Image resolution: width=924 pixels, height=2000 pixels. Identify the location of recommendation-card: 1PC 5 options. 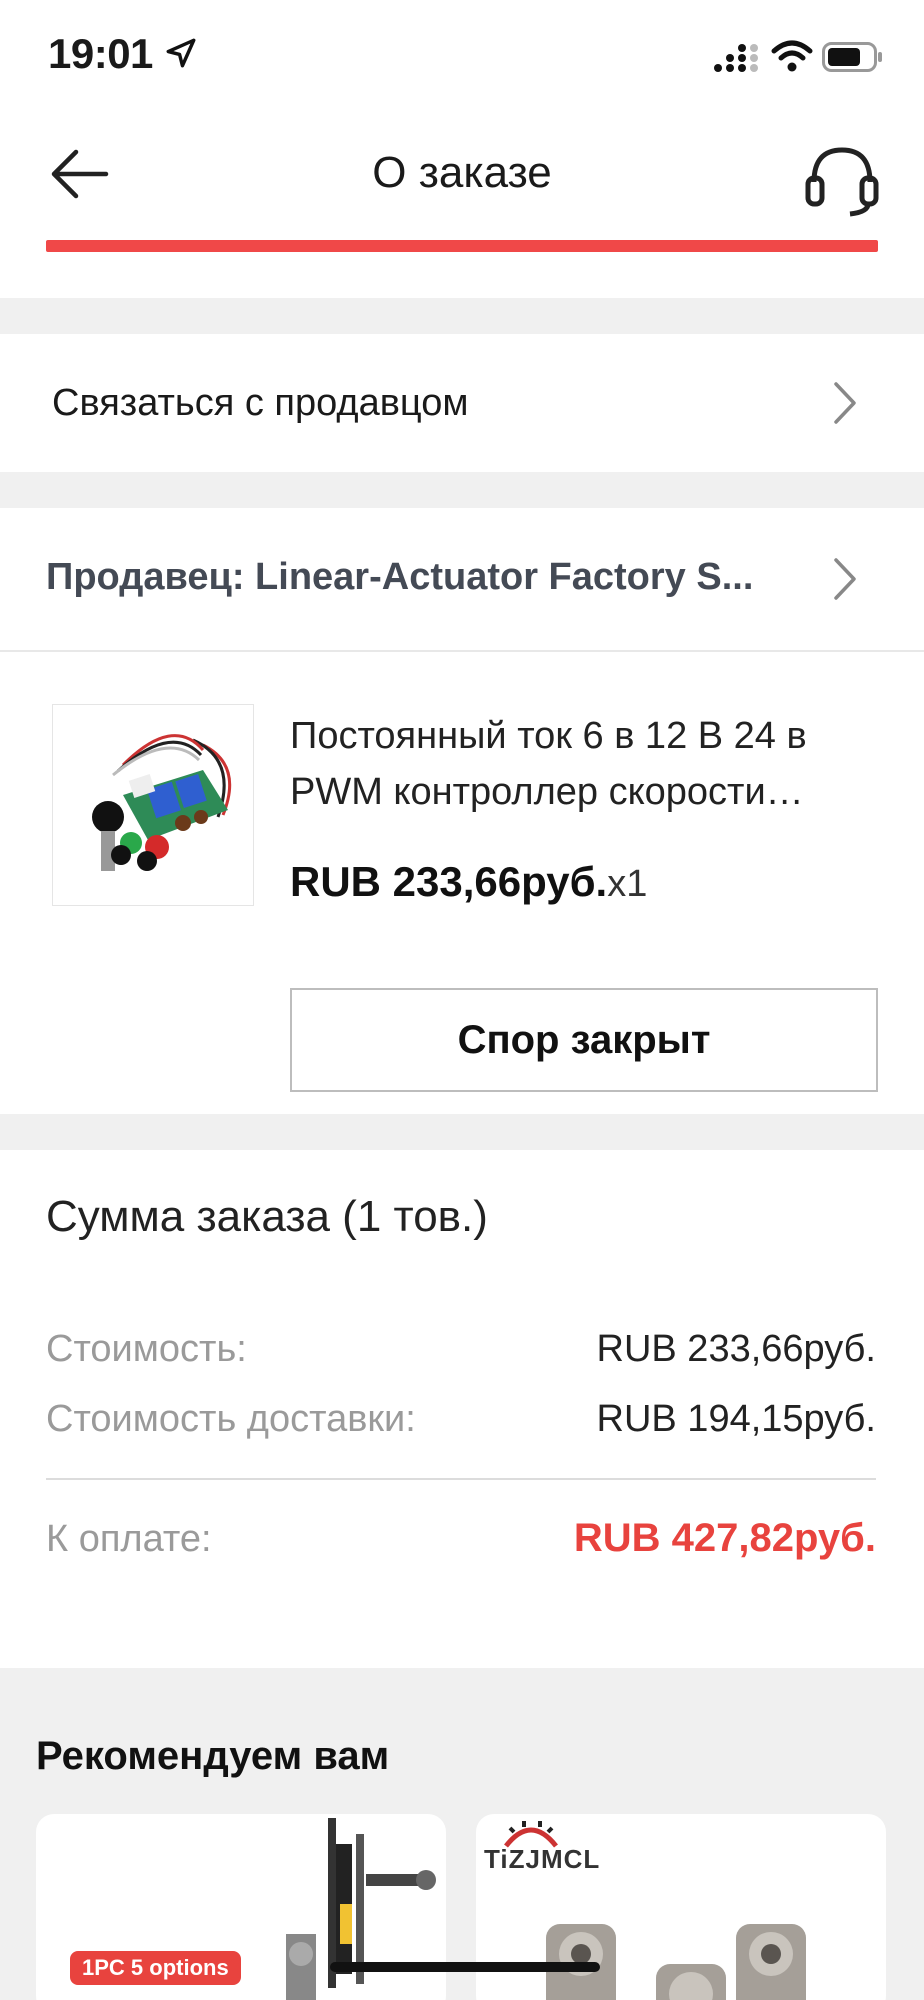
(241, 1907).